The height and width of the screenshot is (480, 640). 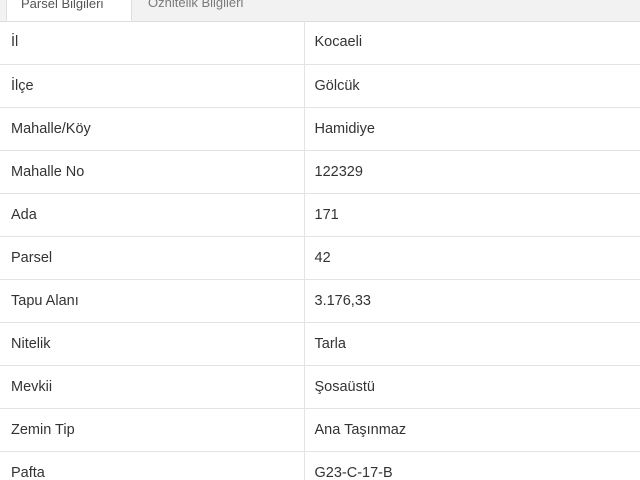 I want to click on table-row-tapu-alani: Tapu Alanı 3.176,33, so click(x=320, y=301).